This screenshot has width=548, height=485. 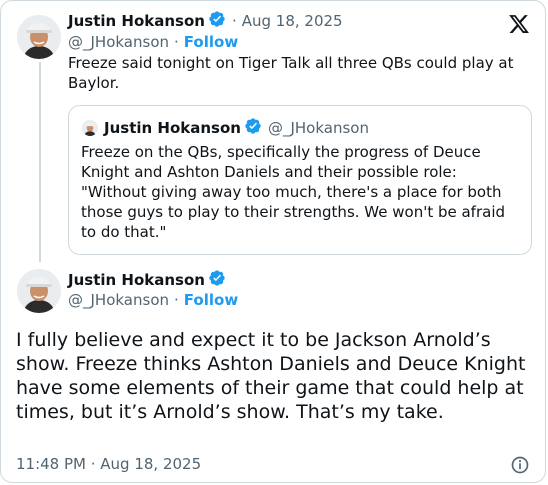 I want to click on x-logo-icon, so click(x=519, y=24).